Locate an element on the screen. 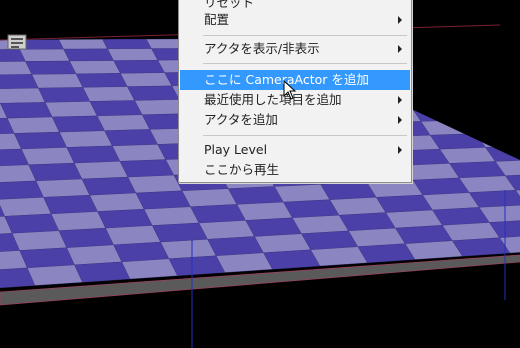  menu-item-play-from-here: ここから再生 is located at coordinates (295, 170).